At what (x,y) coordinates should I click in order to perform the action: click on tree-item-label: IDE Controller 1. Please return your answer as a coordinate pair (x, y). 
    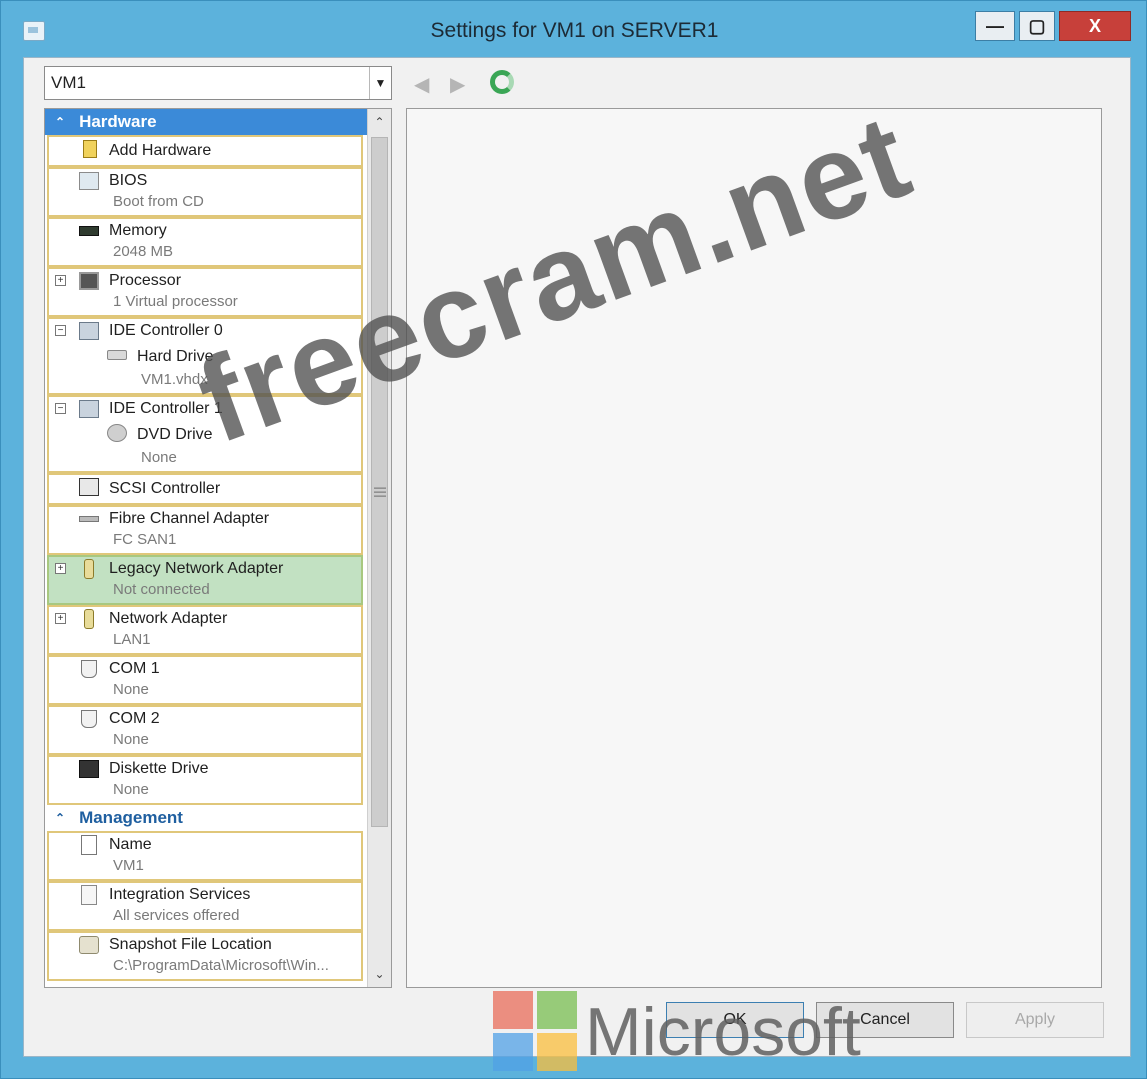
    Looking at the image, I should click on (166, 408).